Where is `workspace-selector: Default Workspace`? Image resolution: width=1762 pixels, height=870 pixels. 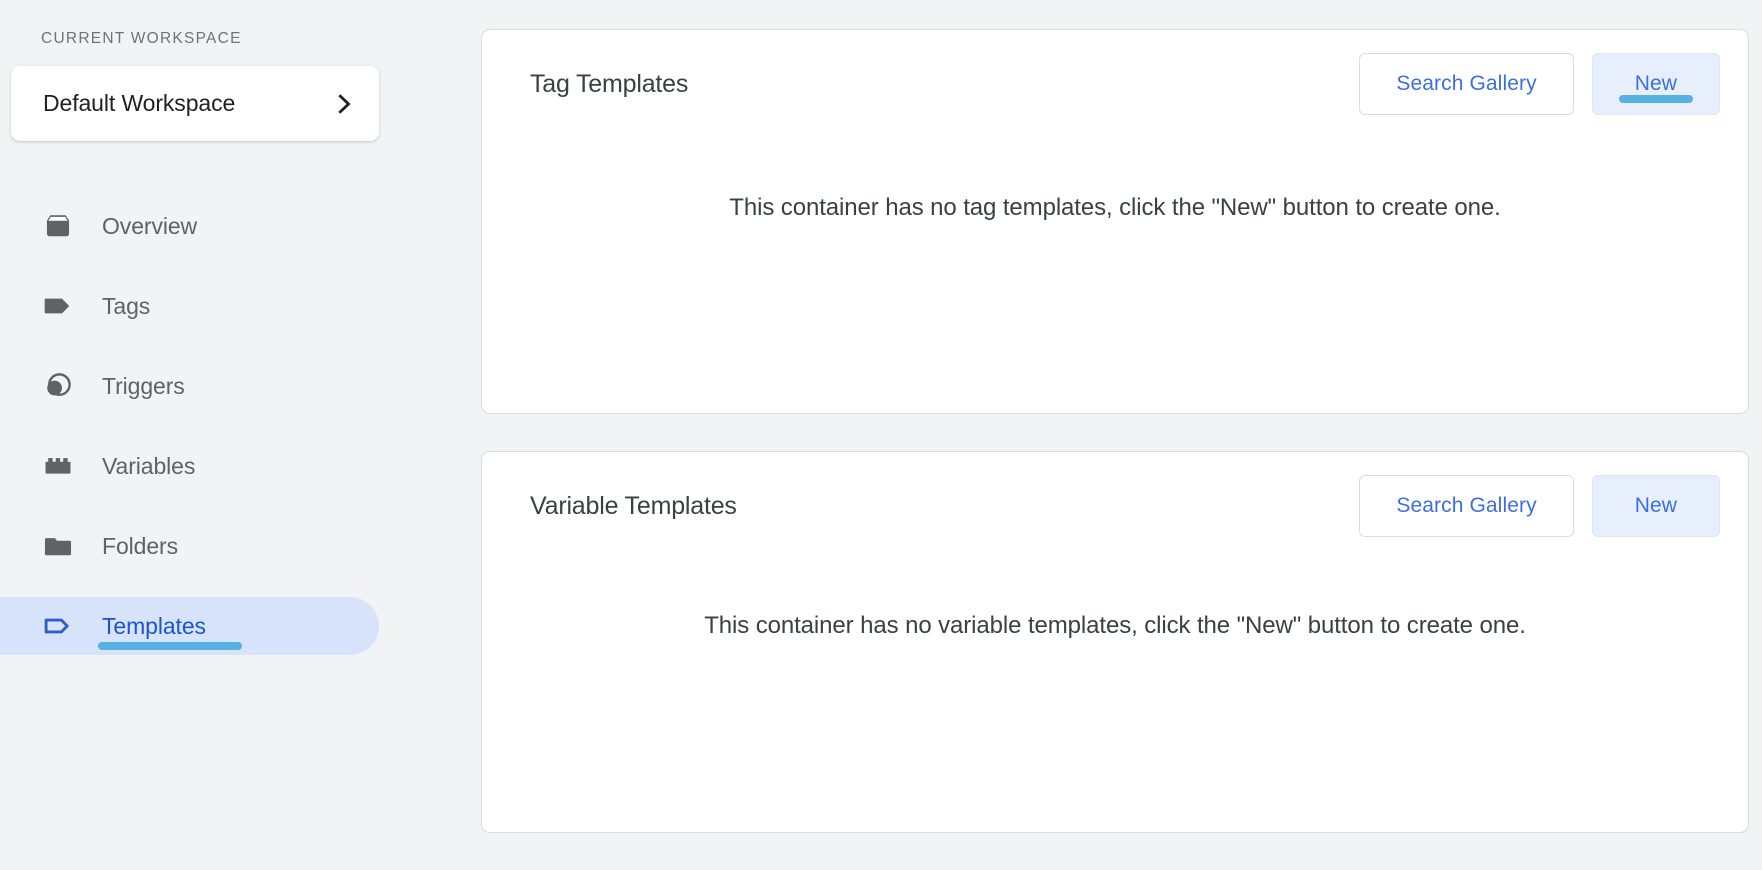
workspace-selector: Default Workspace is located at coordinates (195, 103).